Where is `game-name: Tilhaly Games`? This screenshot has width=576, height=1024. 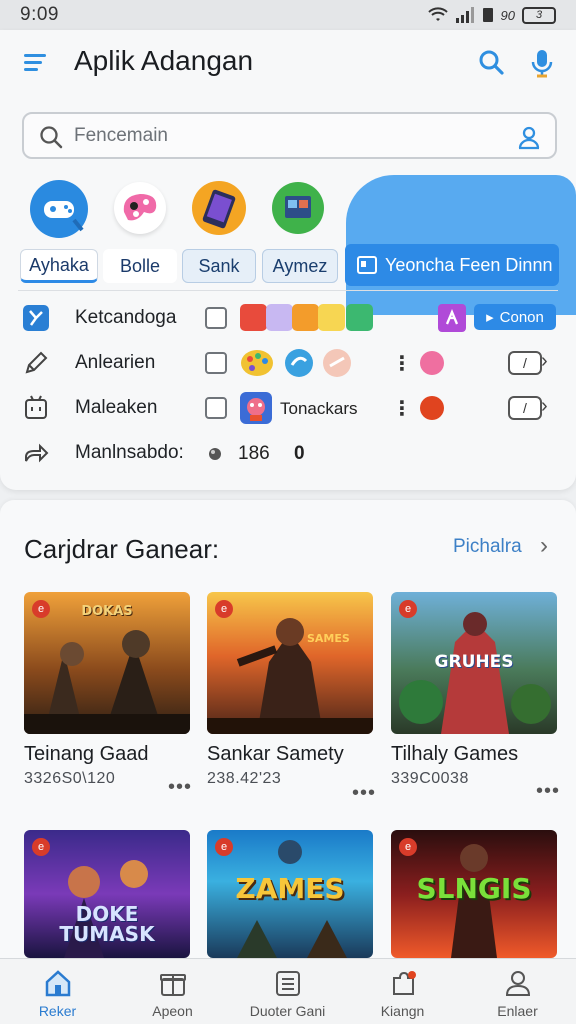 game-name: Tilhaly Games is located at coordinates (454, 754).